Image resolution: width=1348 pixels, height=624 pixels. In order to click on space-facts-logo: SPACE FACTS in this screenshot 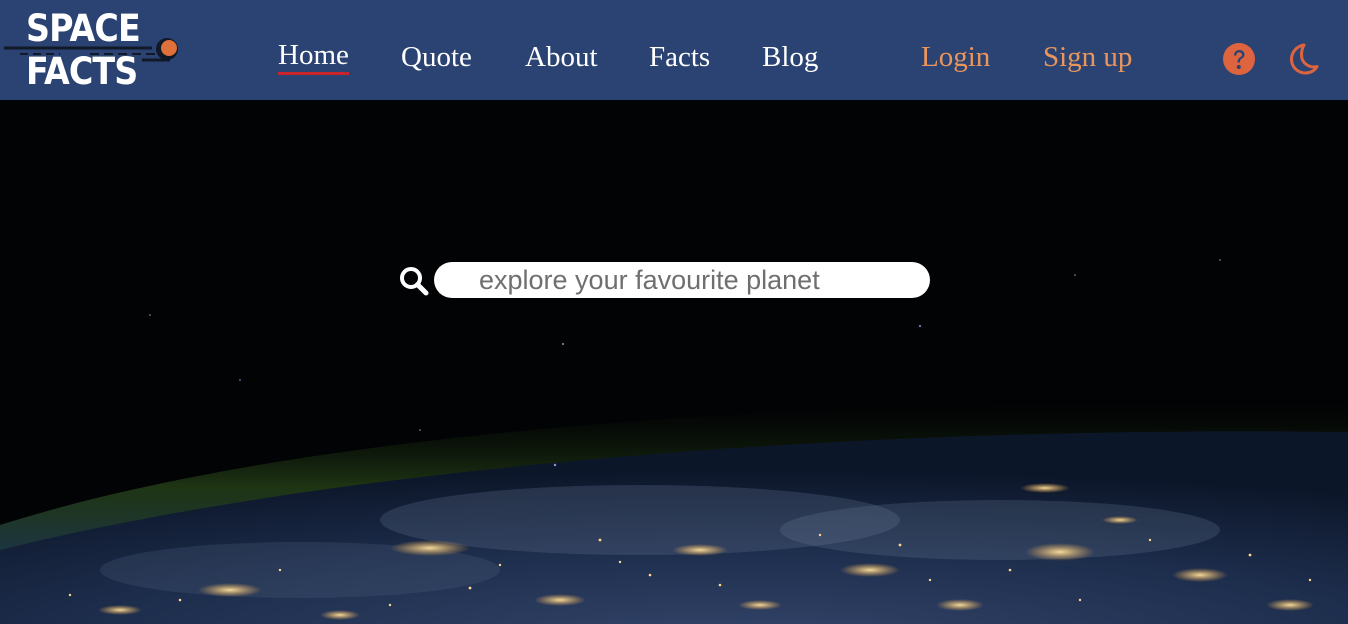, I will do `click(95, 52)`.